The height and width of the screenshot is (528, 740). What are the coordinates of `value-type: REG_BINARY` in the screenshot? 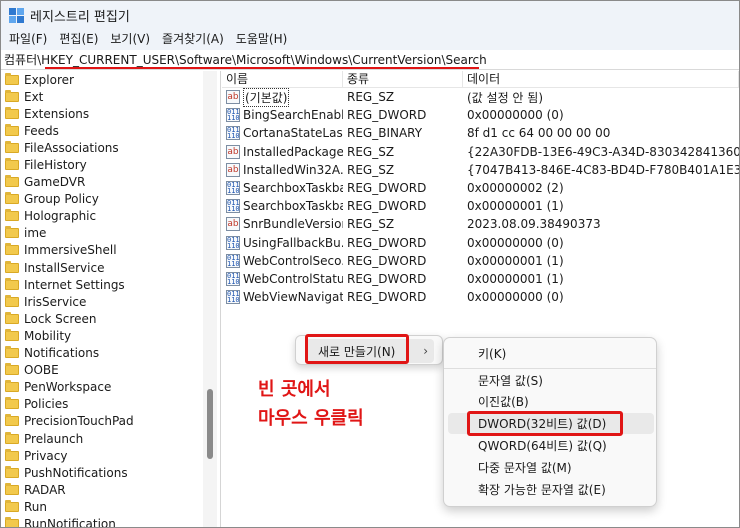 It's located at (385, 133).